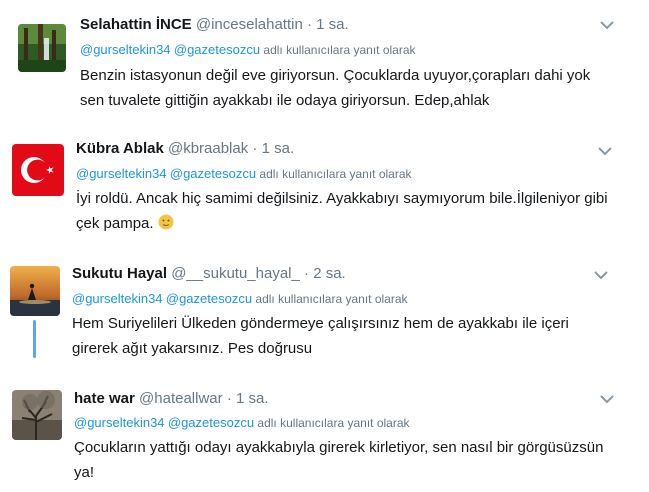  What do you see at coordinates (34, 339) in the screenshot?
I see `thread-line` at bounding box center [34, 339].